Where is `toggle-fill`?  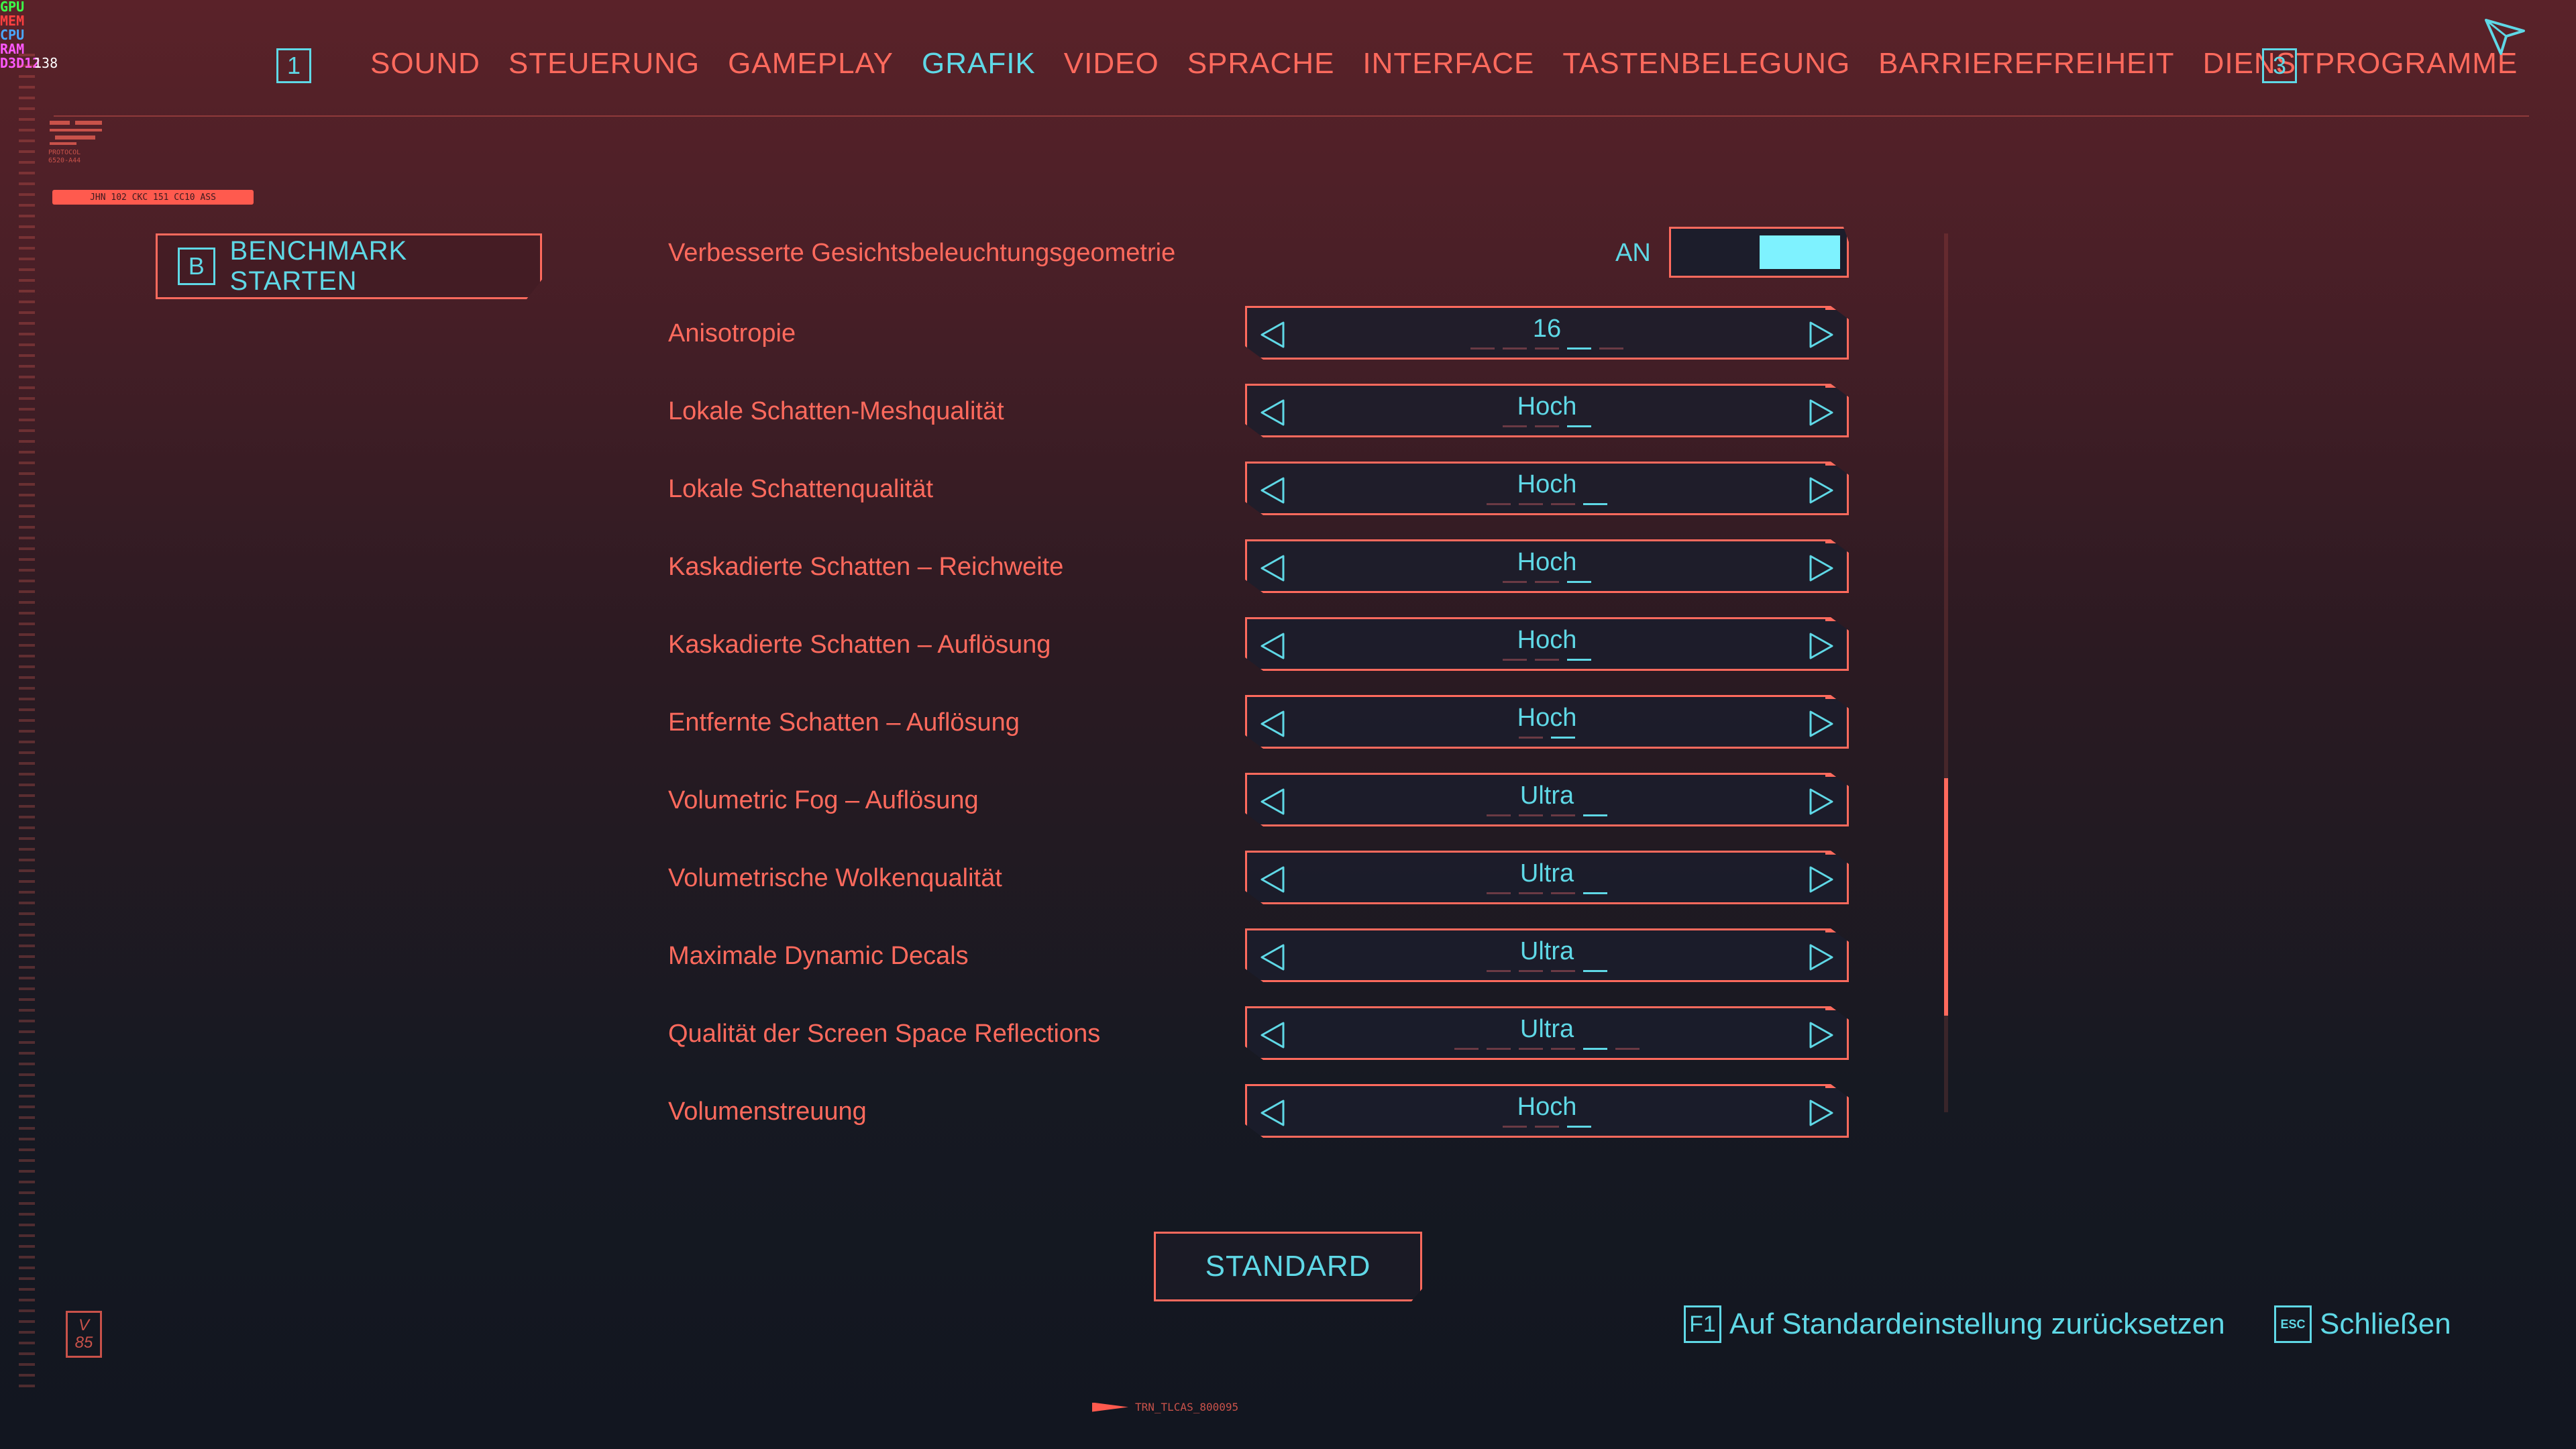 toggle-fill is located at coordinates (1800, 252).